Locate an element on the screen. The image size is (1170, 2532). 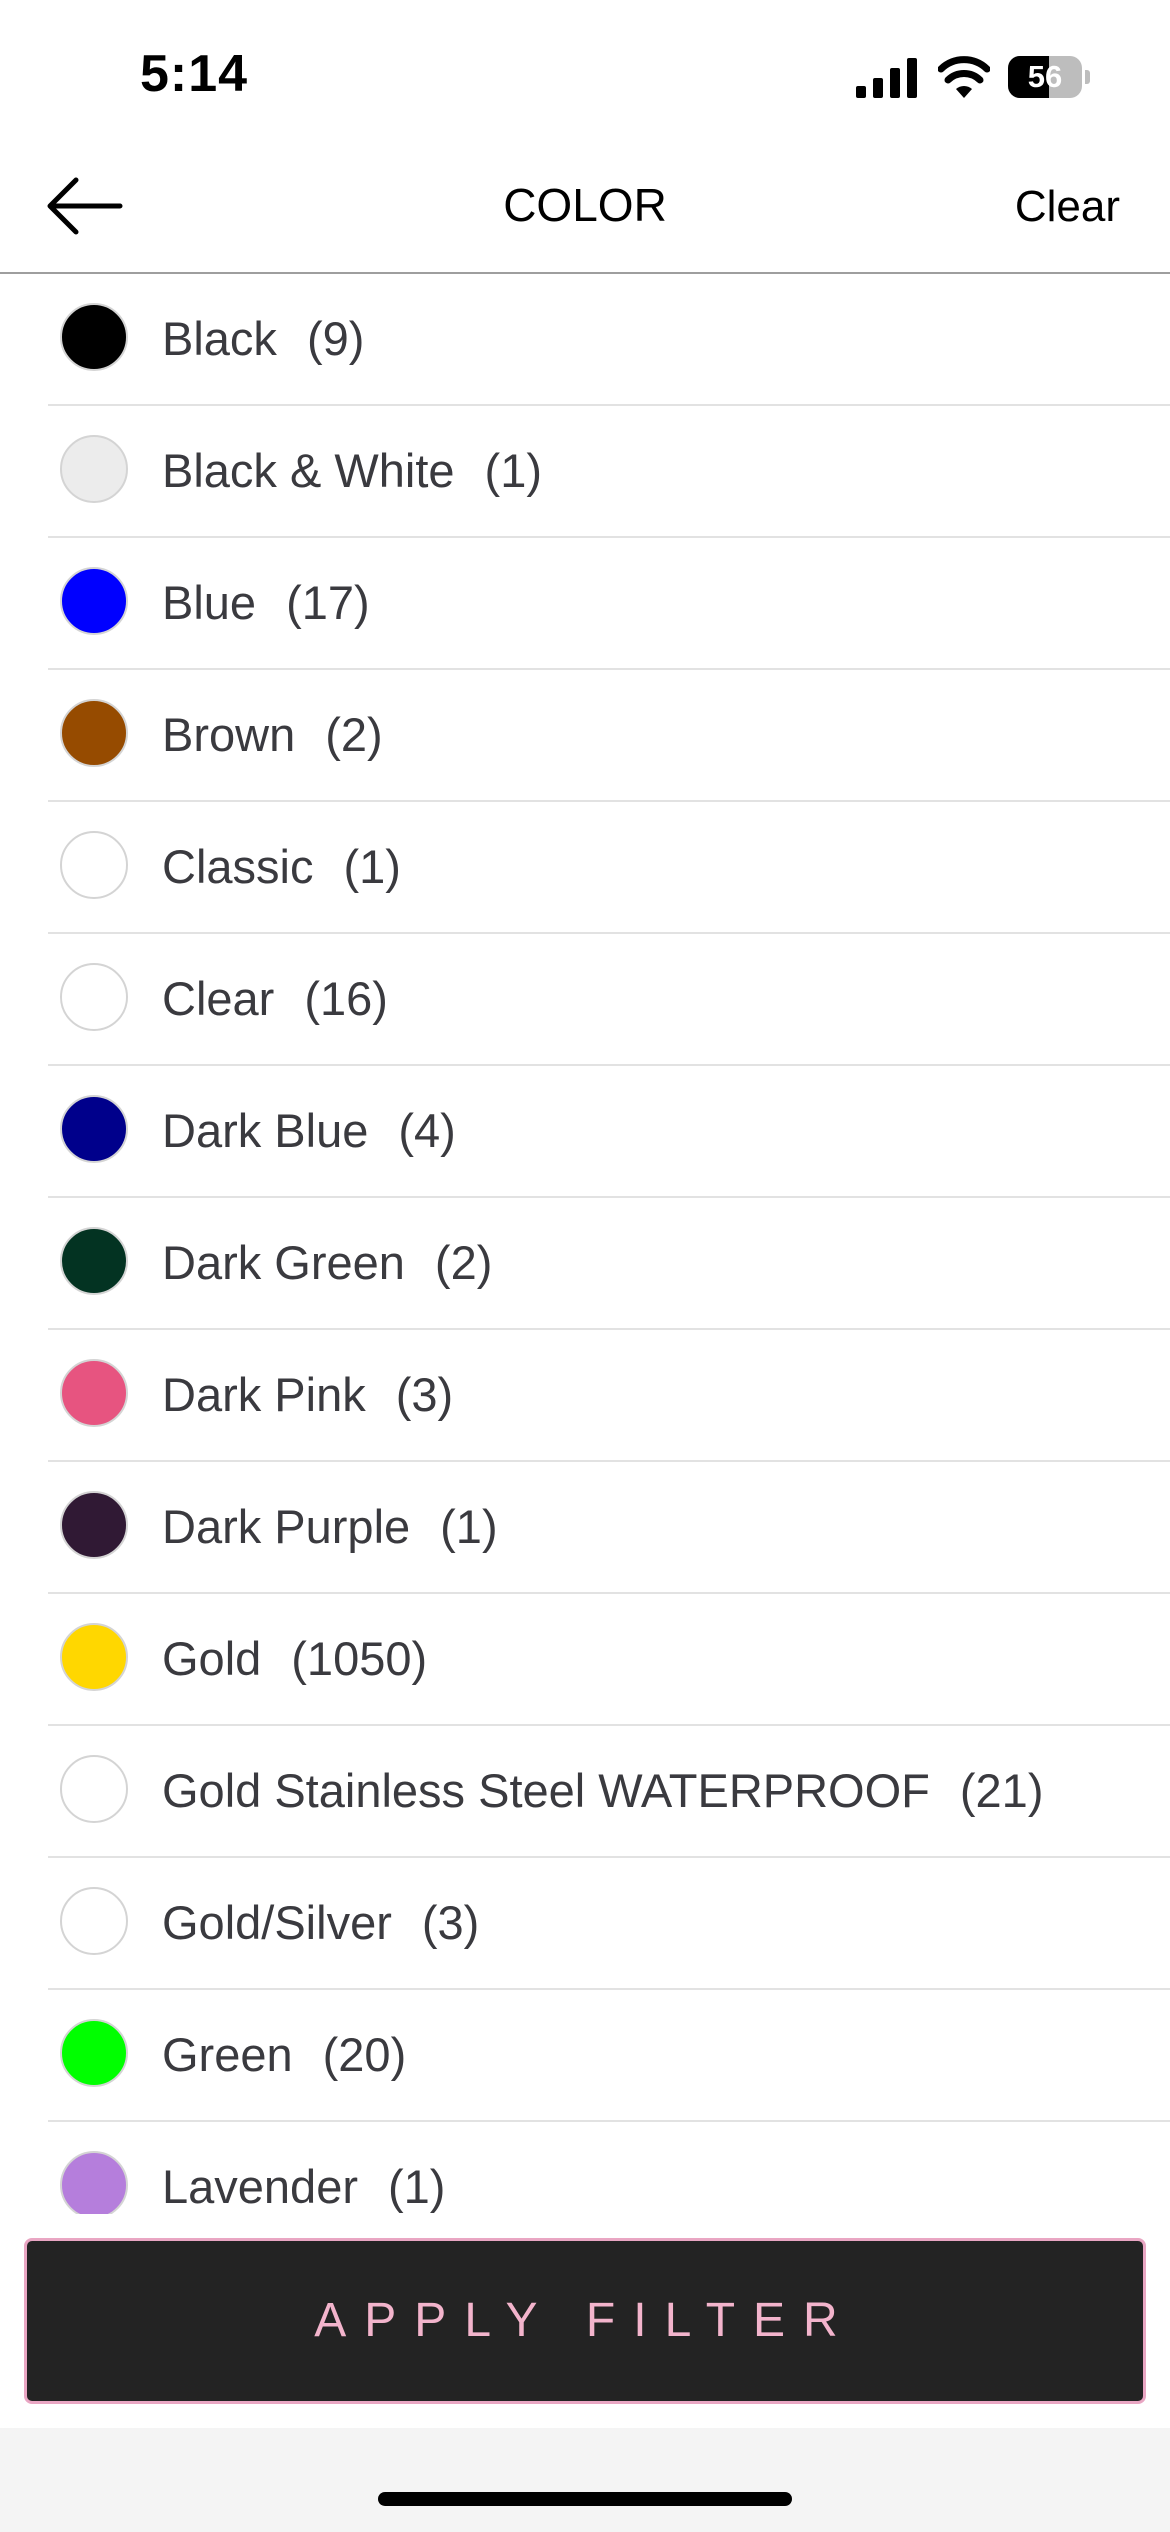
color-name: Gold is located at coordinates (212, 1658).